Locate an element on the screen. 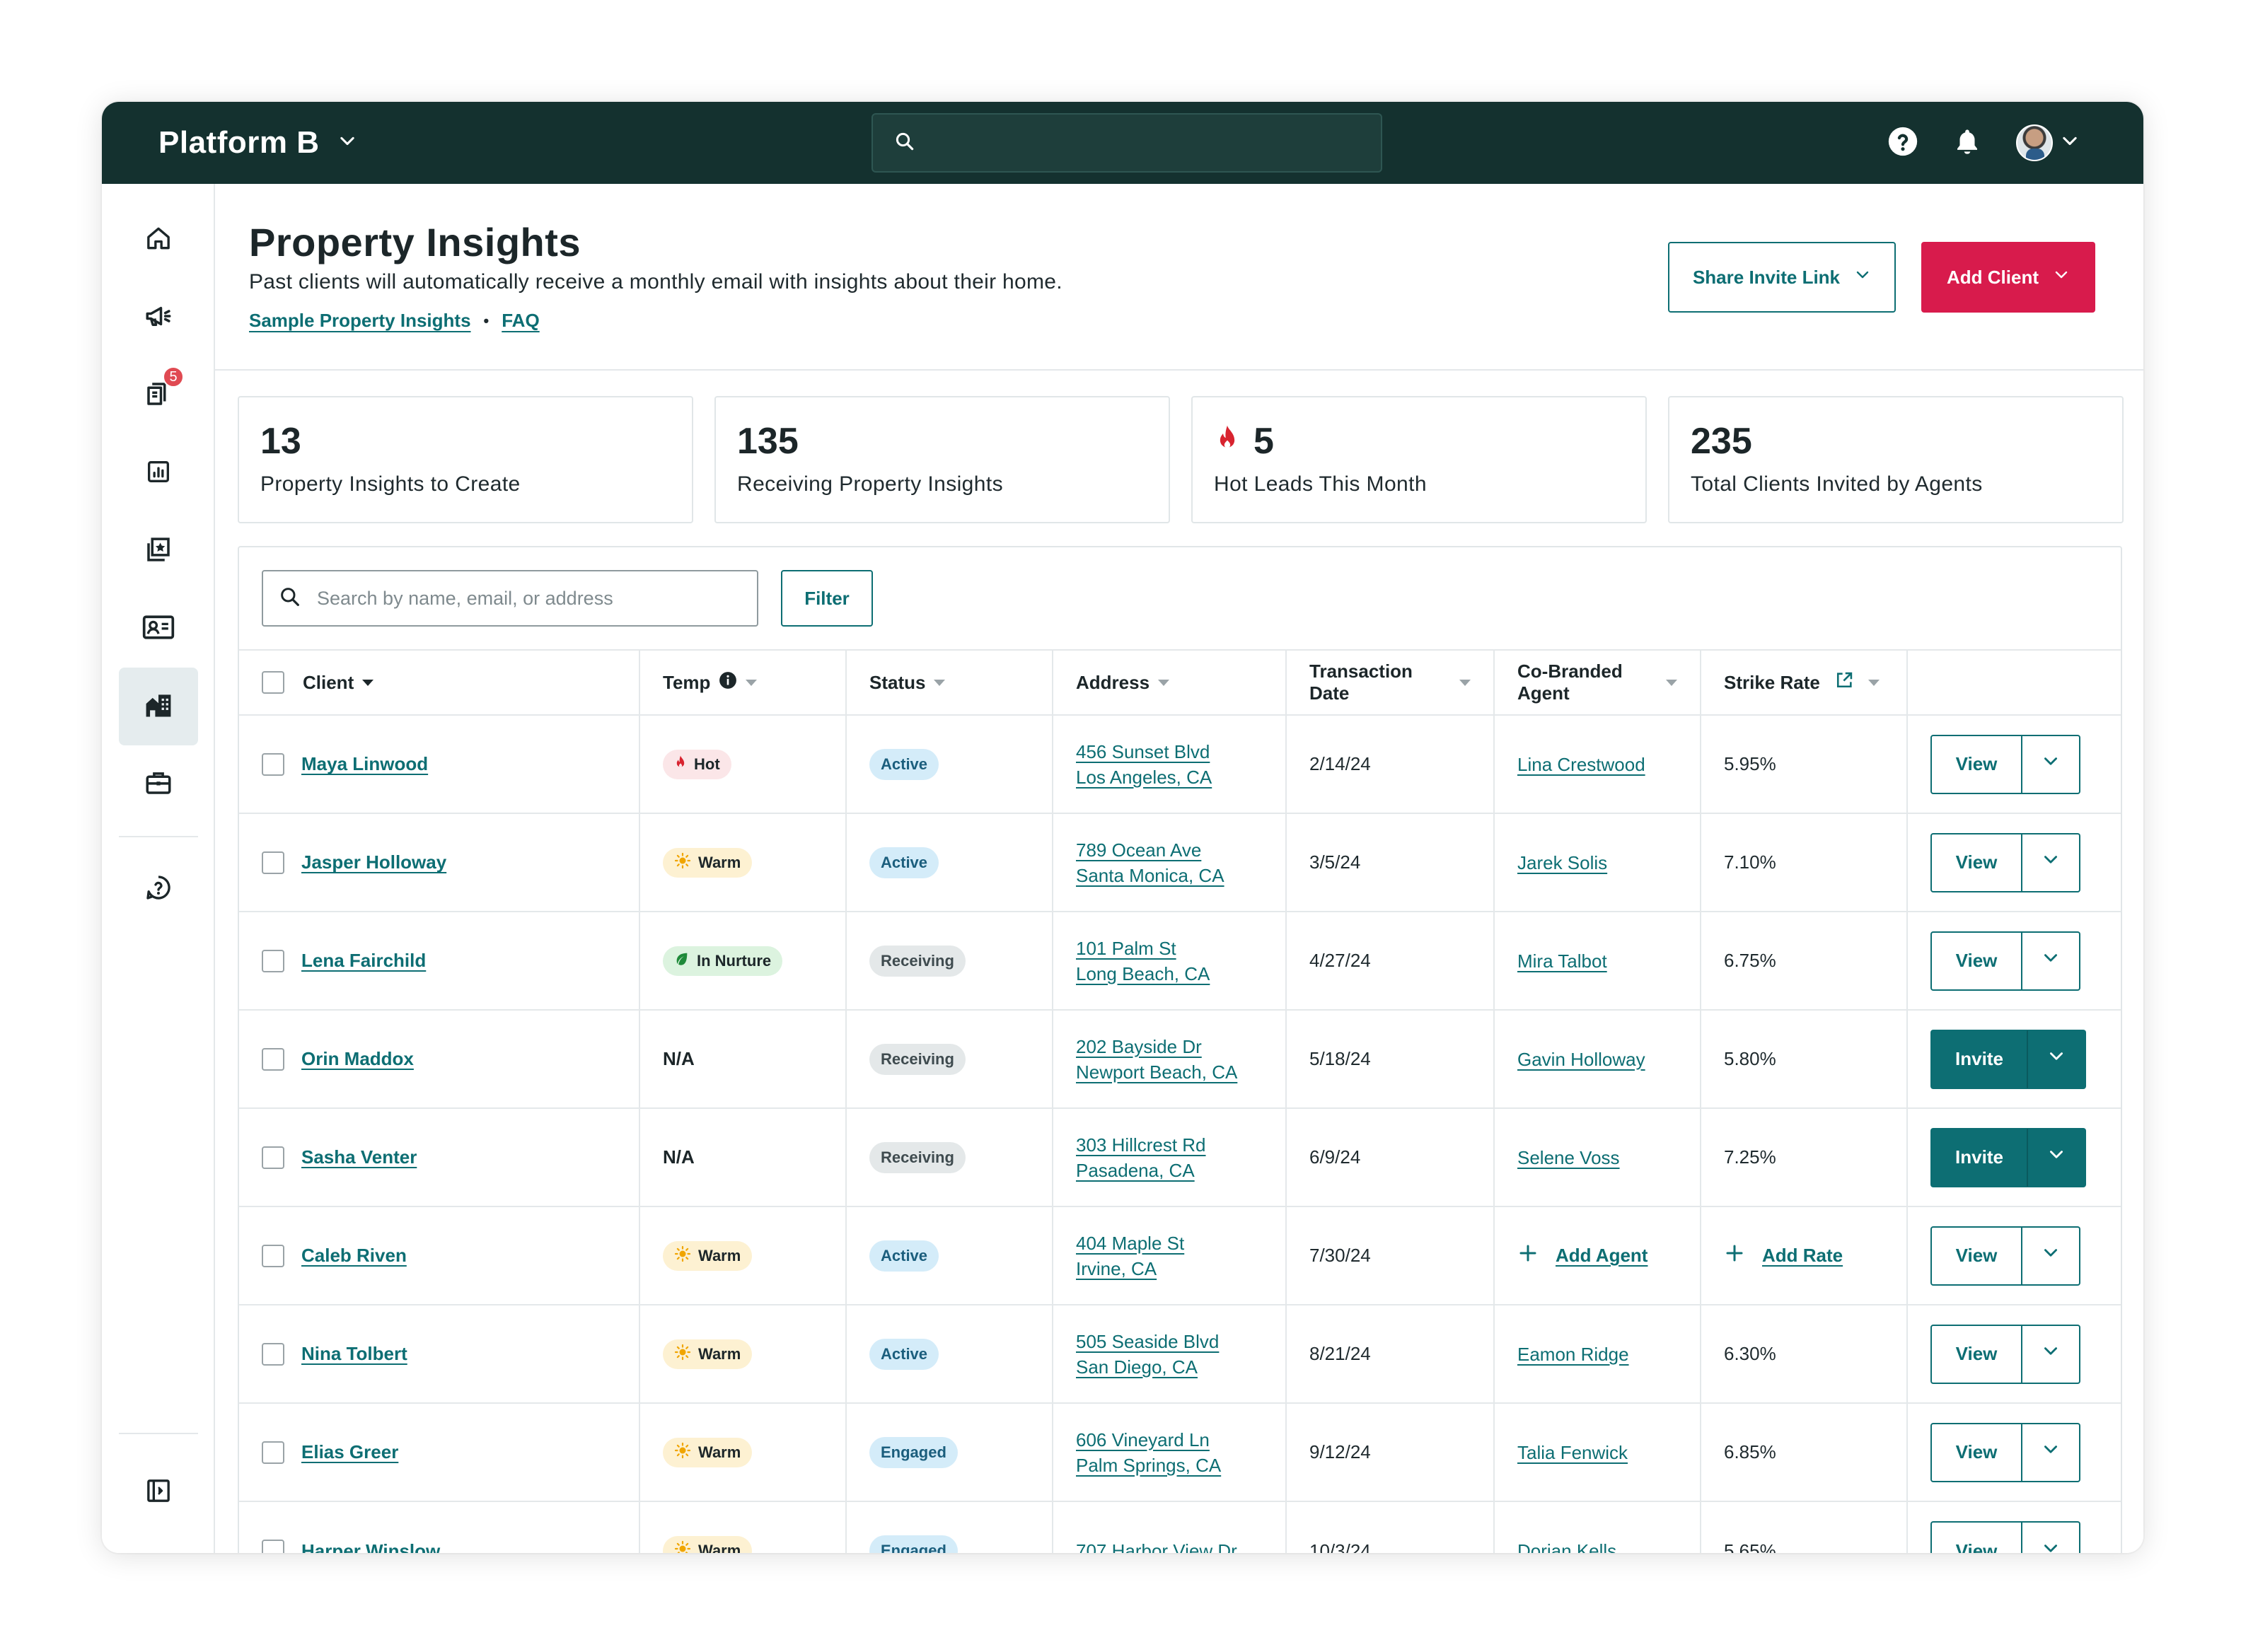 The width and height of the screenshot is (2241, 1652). client-name-link: Nina Tolbert is located at coordinates (354, 1354).